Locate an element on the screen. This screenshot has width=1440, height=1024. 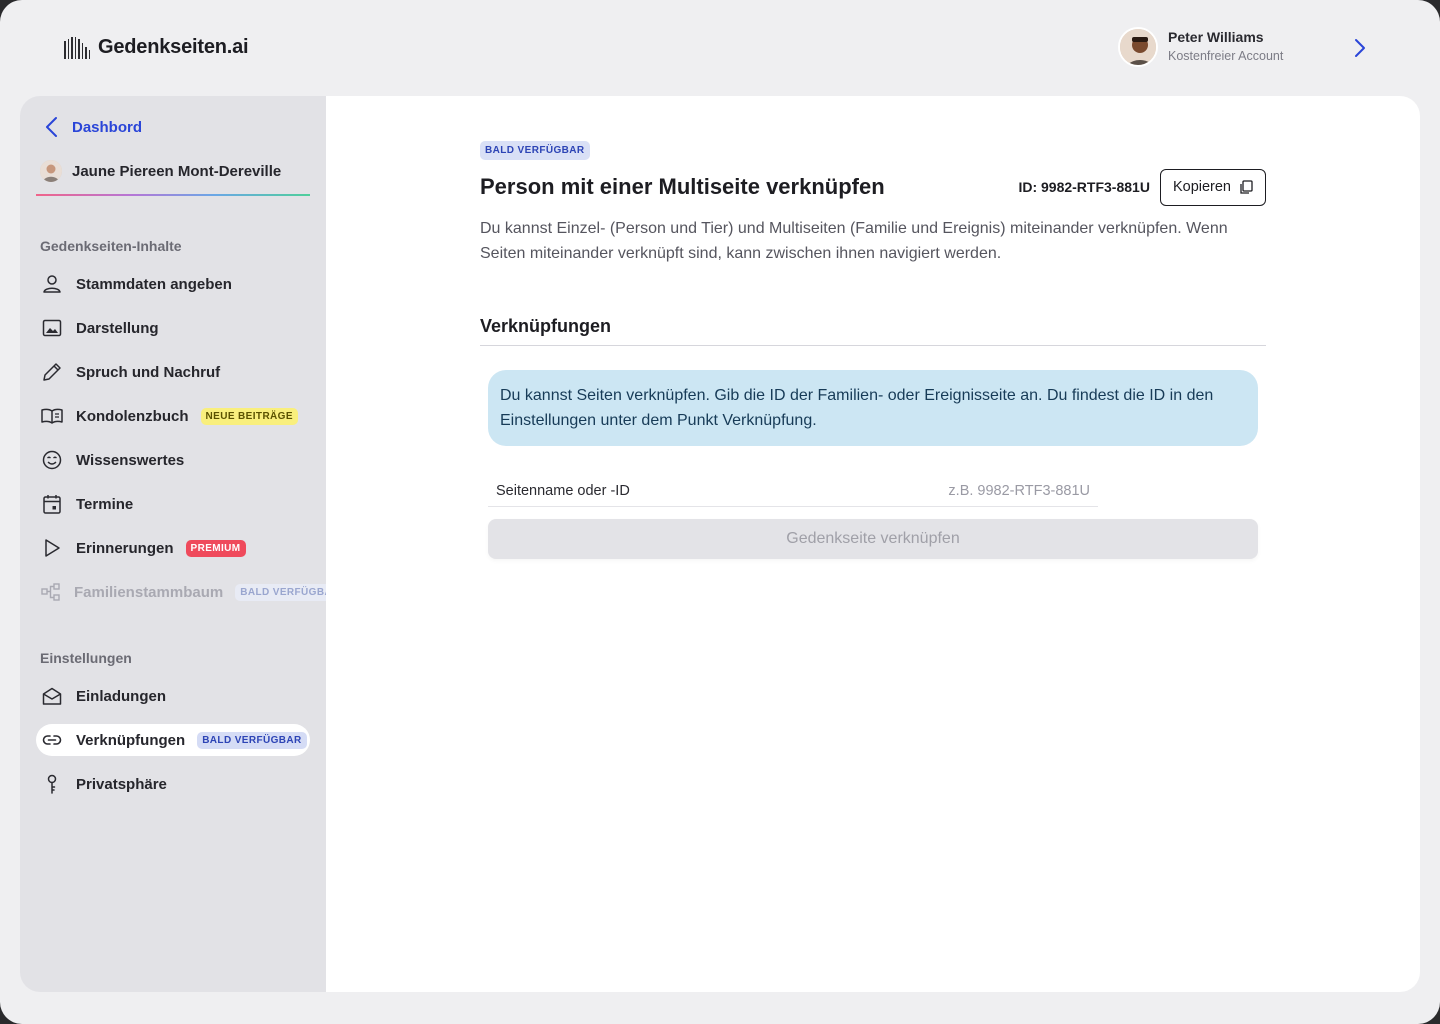
owner-name: Jaune Piereen Mont-Dereville is located at coordinates (177, 171).